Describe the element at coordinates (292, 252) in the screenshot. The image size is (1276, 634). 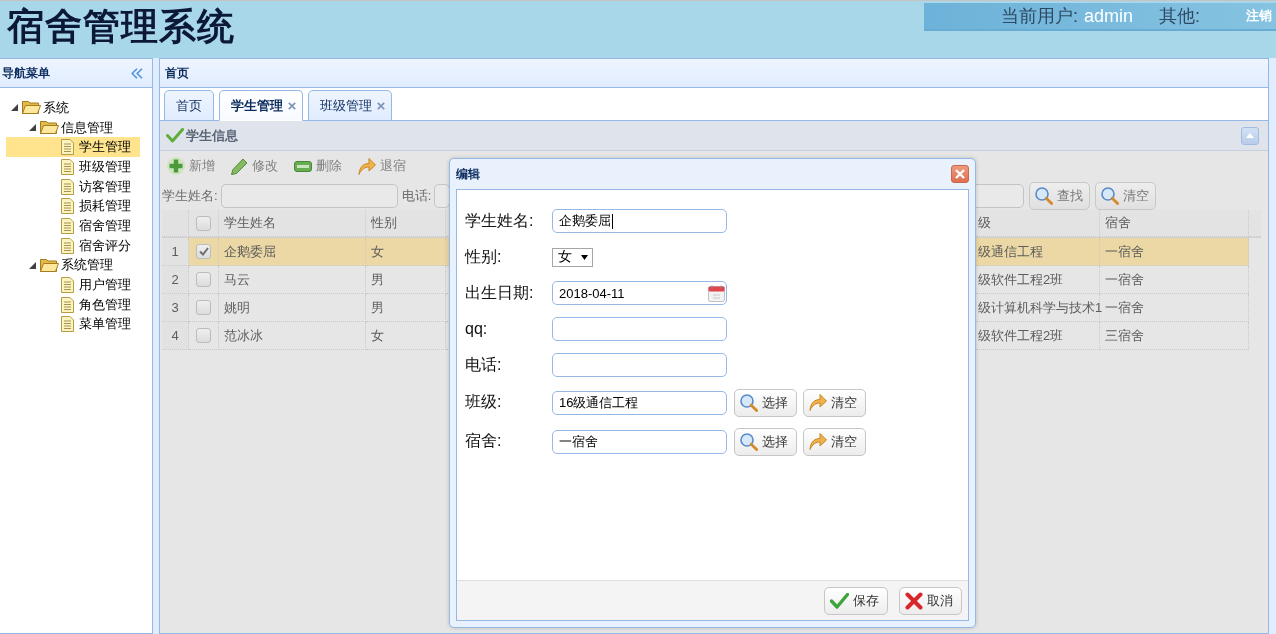
I see `table-cell: 企鹅委屈` at that location.